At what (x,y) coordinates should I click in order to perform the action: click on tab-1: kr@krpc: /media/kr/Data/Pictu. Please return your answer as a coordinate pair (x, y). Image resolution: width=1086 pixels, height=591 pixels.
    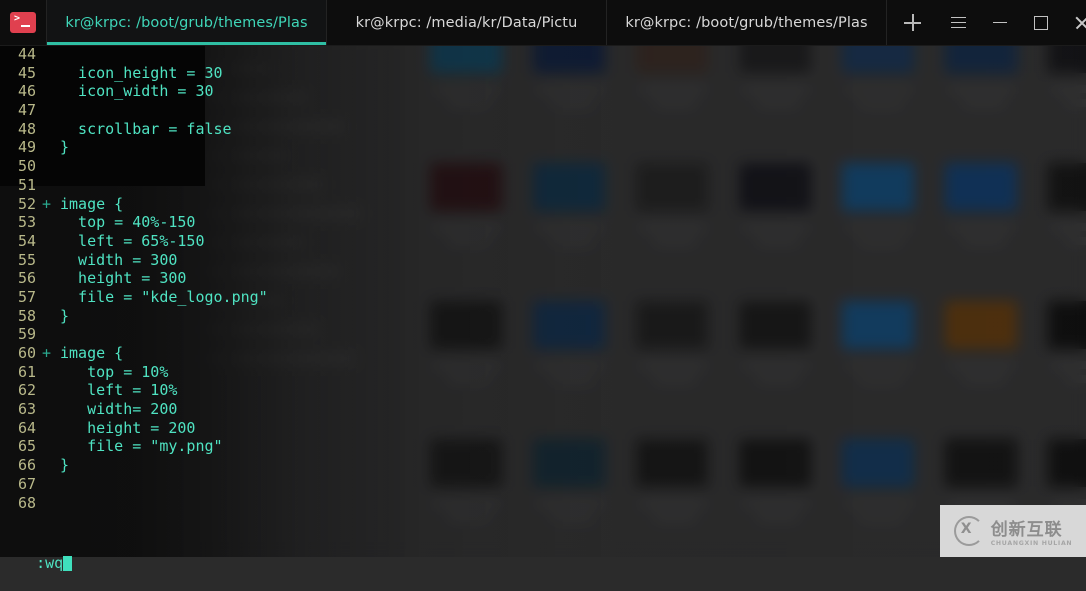
    Looking at the image, I should click on (466, 22).